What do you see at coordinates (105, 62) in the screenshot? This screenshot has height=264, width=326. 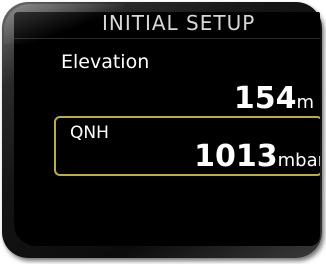 I see `elevation-label: Elevation` at bounding box center [105, 62].